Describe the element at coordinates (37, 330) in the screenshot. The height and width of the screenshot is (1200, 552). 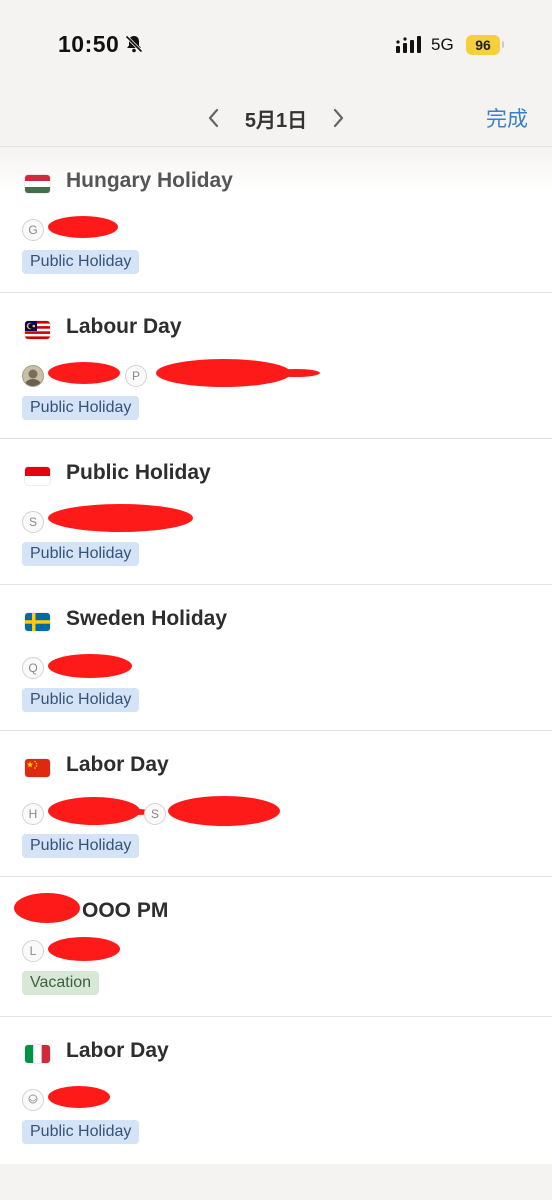
I see `malaysia-flag-icon` at that location.